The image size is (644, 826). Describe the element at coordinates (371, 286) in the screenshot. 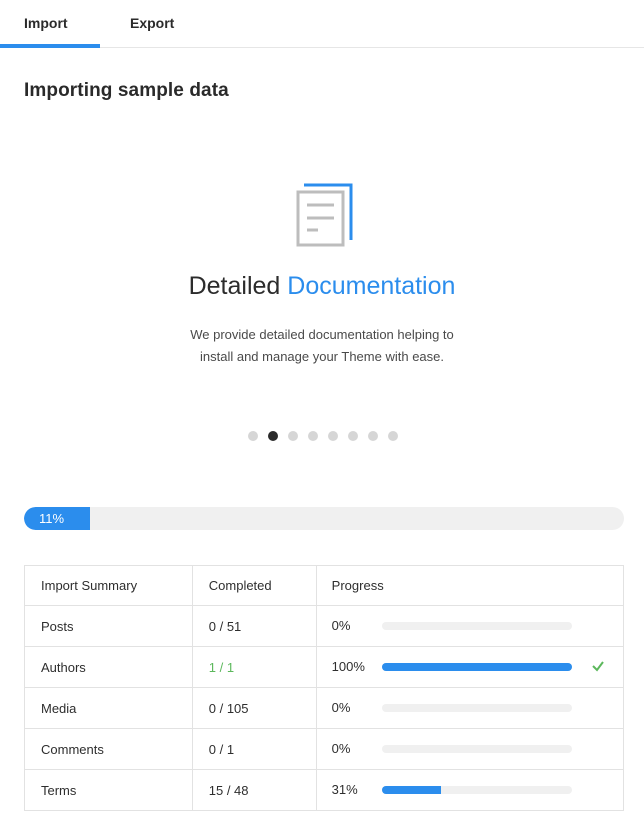

I see `slide-heading-accent: Documentation` at that location.